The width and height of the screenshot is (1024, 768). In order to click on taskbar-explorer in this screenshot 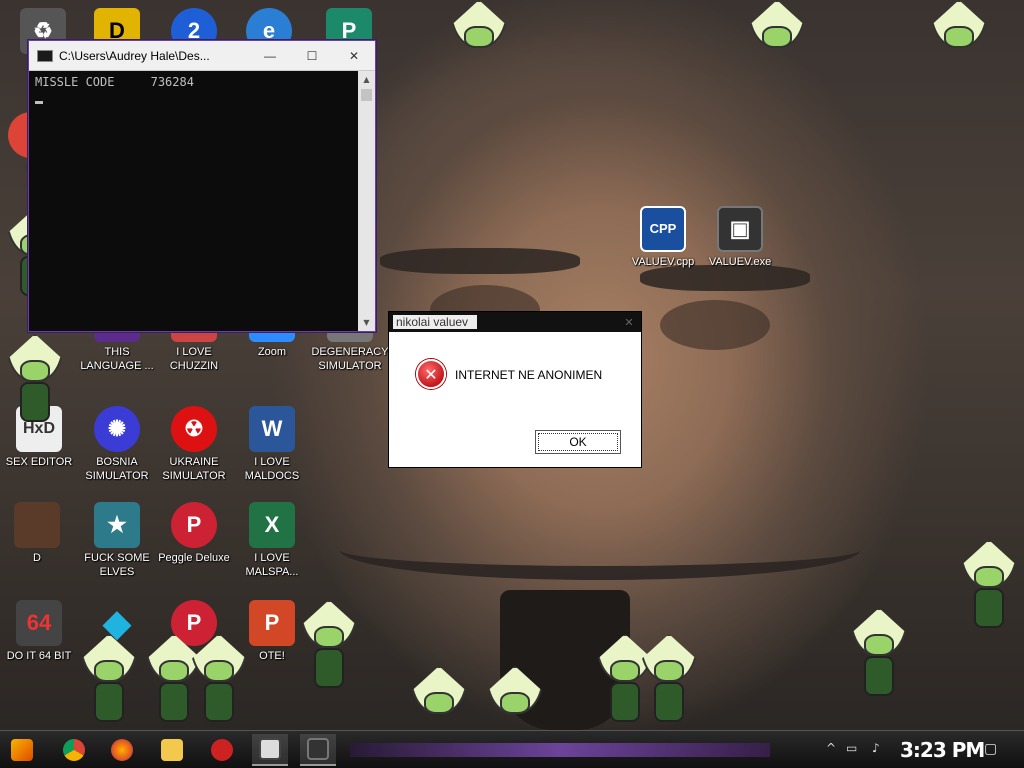, I will do `click(172, 750)`.